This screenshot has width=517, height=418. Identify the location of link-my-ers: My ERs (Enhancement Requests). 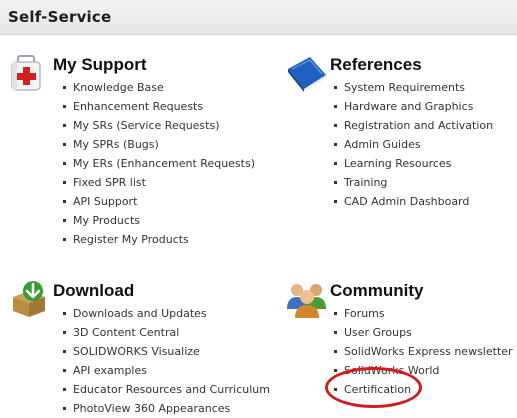
(159, 163).